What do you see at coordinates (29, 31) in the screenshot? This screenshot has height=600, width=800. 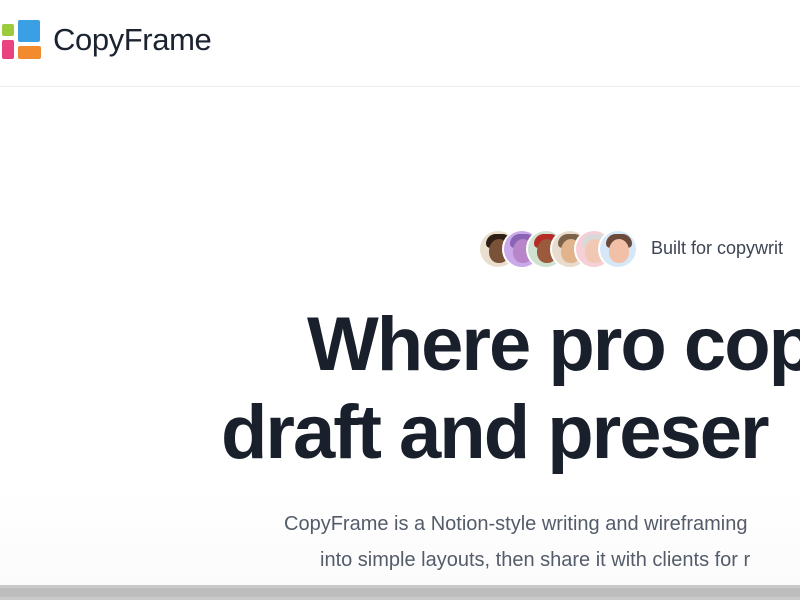 I see `logo-blue-square` at bounding box center [29, 31].